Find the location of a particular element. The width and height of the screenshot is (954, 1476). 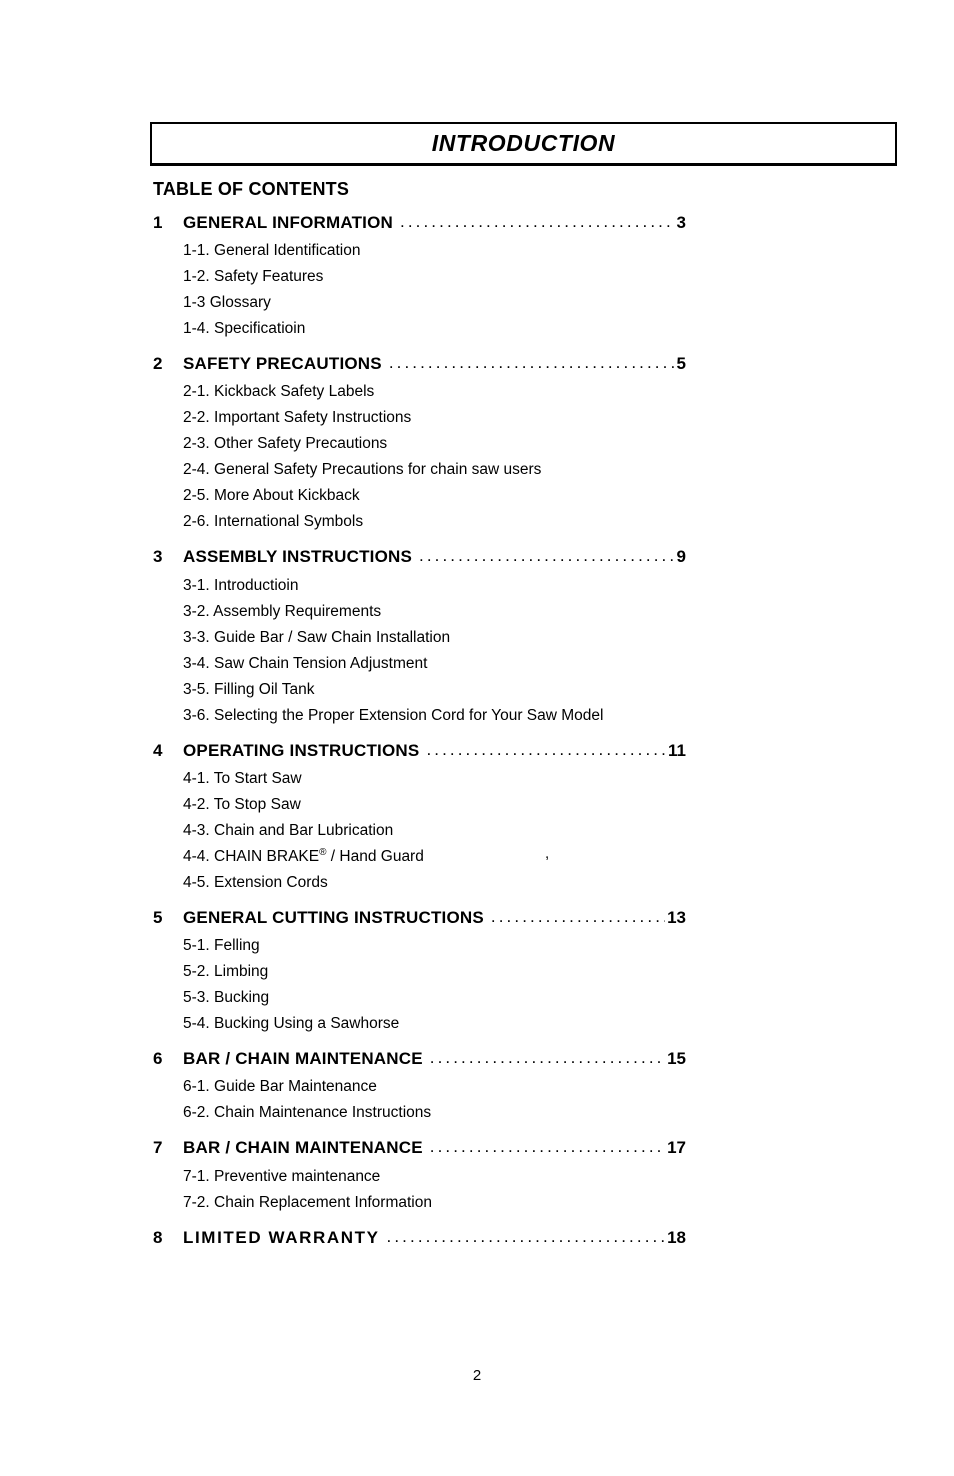

toc-heading: TABLE OF CONTENTS is located at coordinates (251, 189).